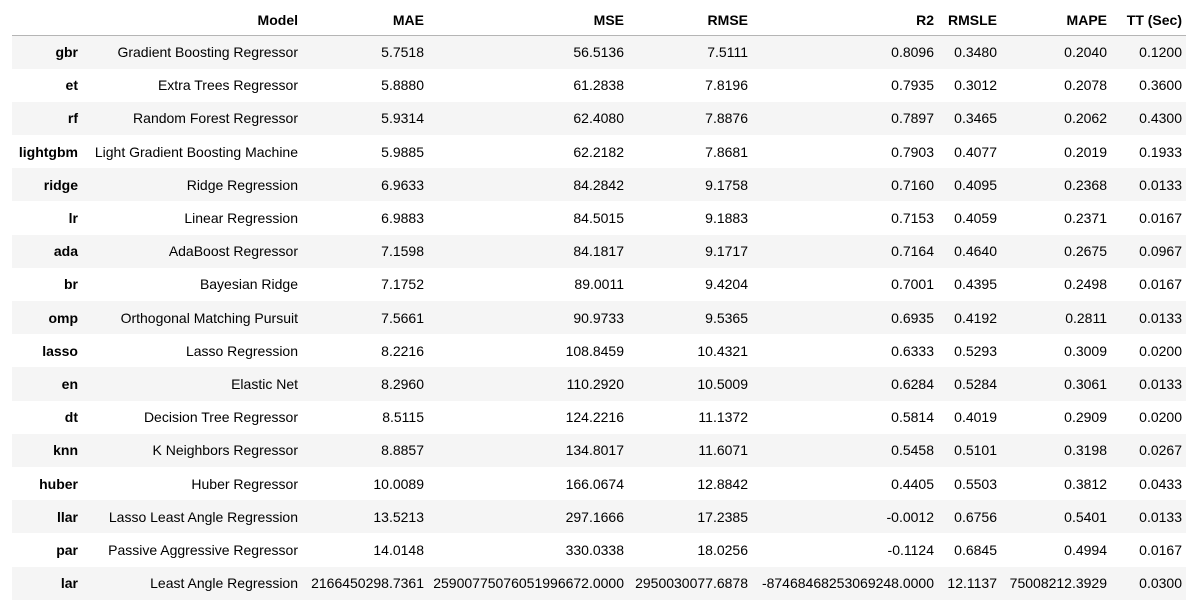 Image resolution: width=1200 pixels, height=604 pixels. Describe the element at coordinates (1160, 483) in the screenshot. I see `cell-tt: 0.0433` at that location.